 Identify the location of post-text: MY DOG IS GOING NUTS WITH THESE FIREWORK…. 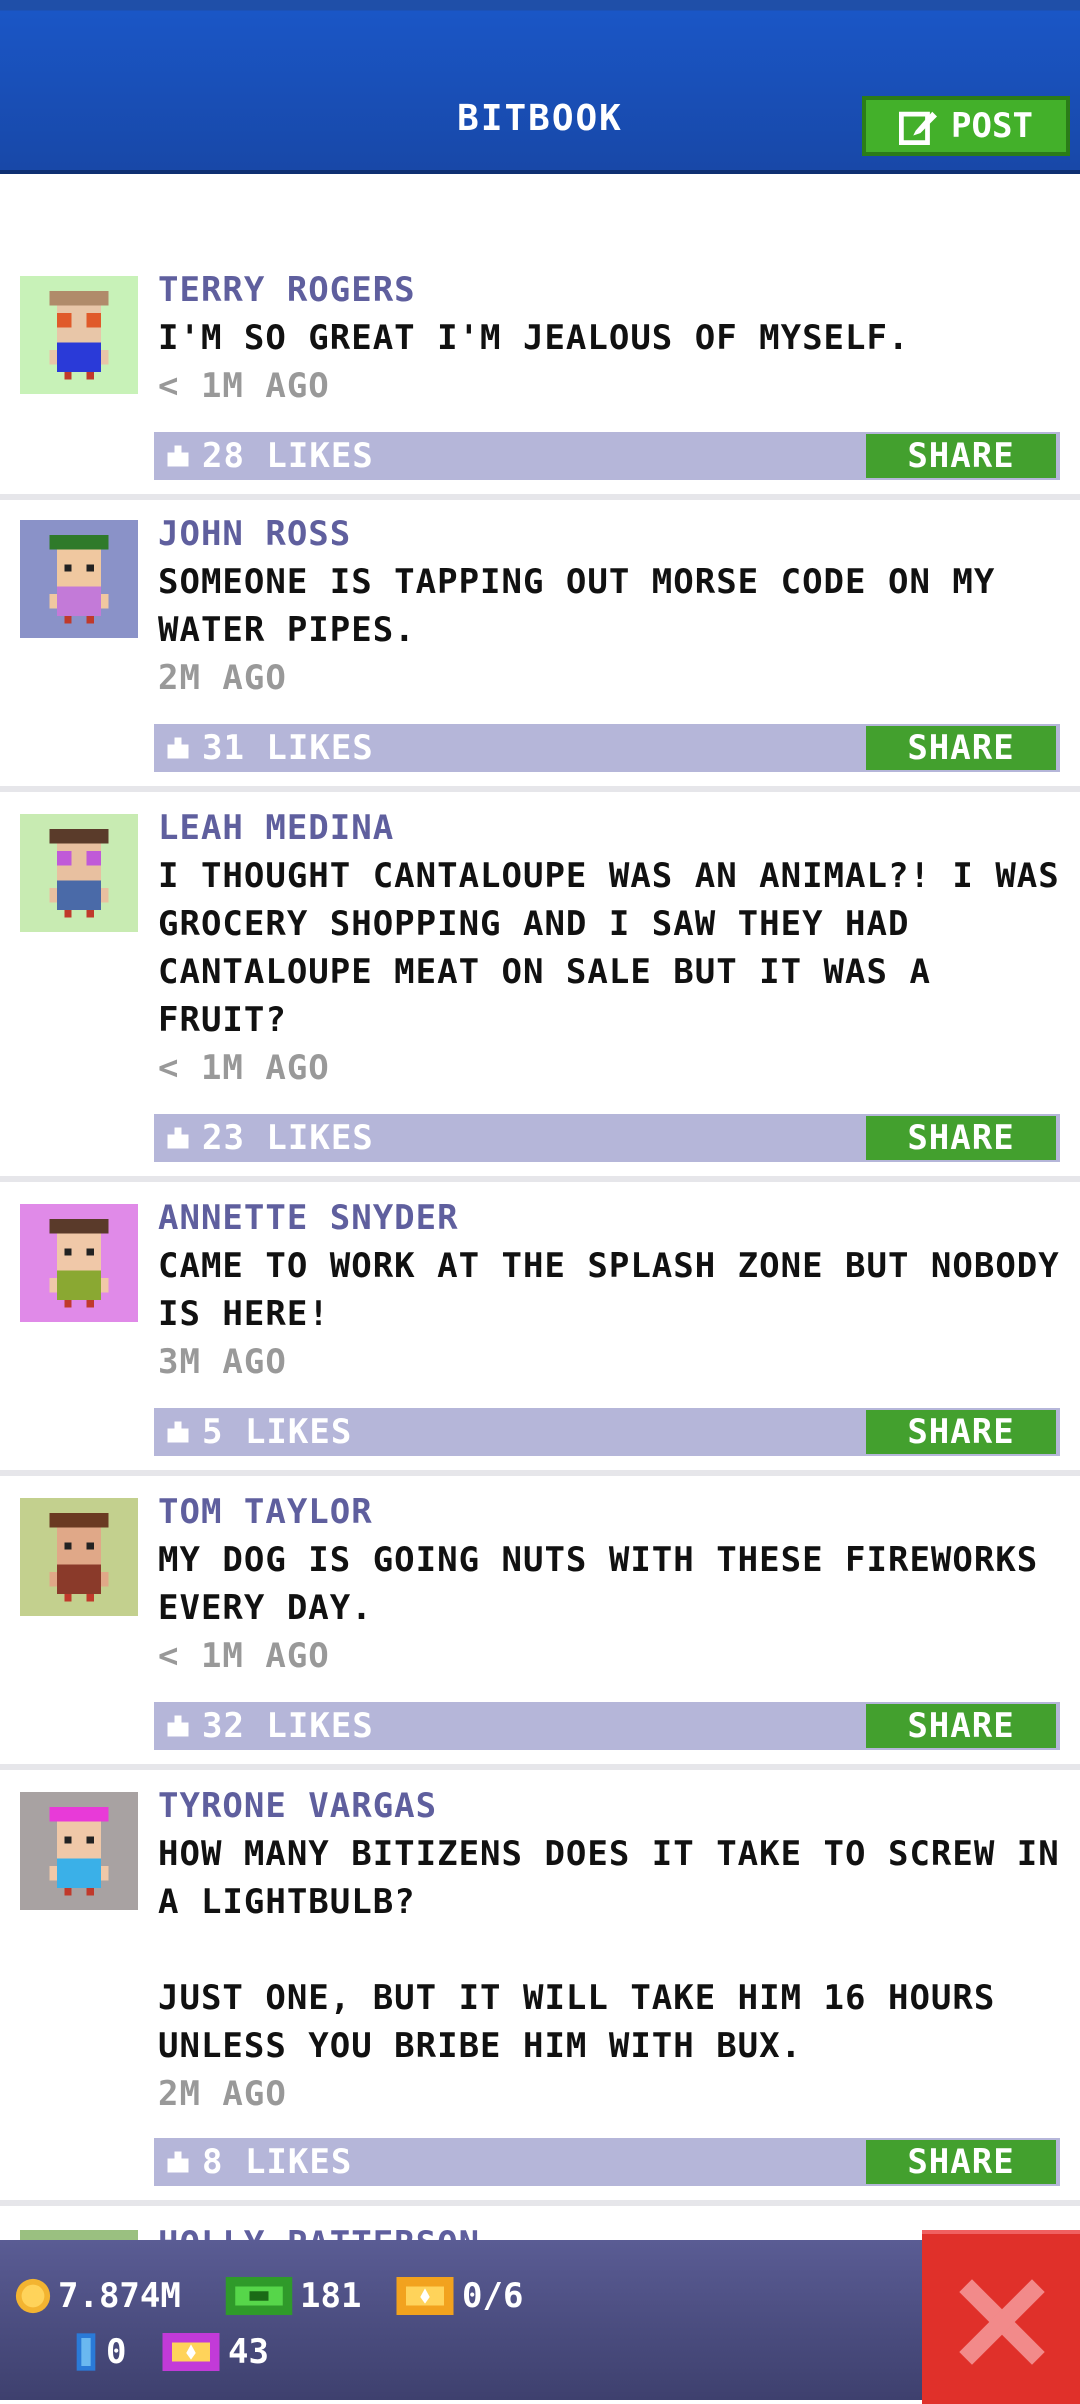
(609, 1584).